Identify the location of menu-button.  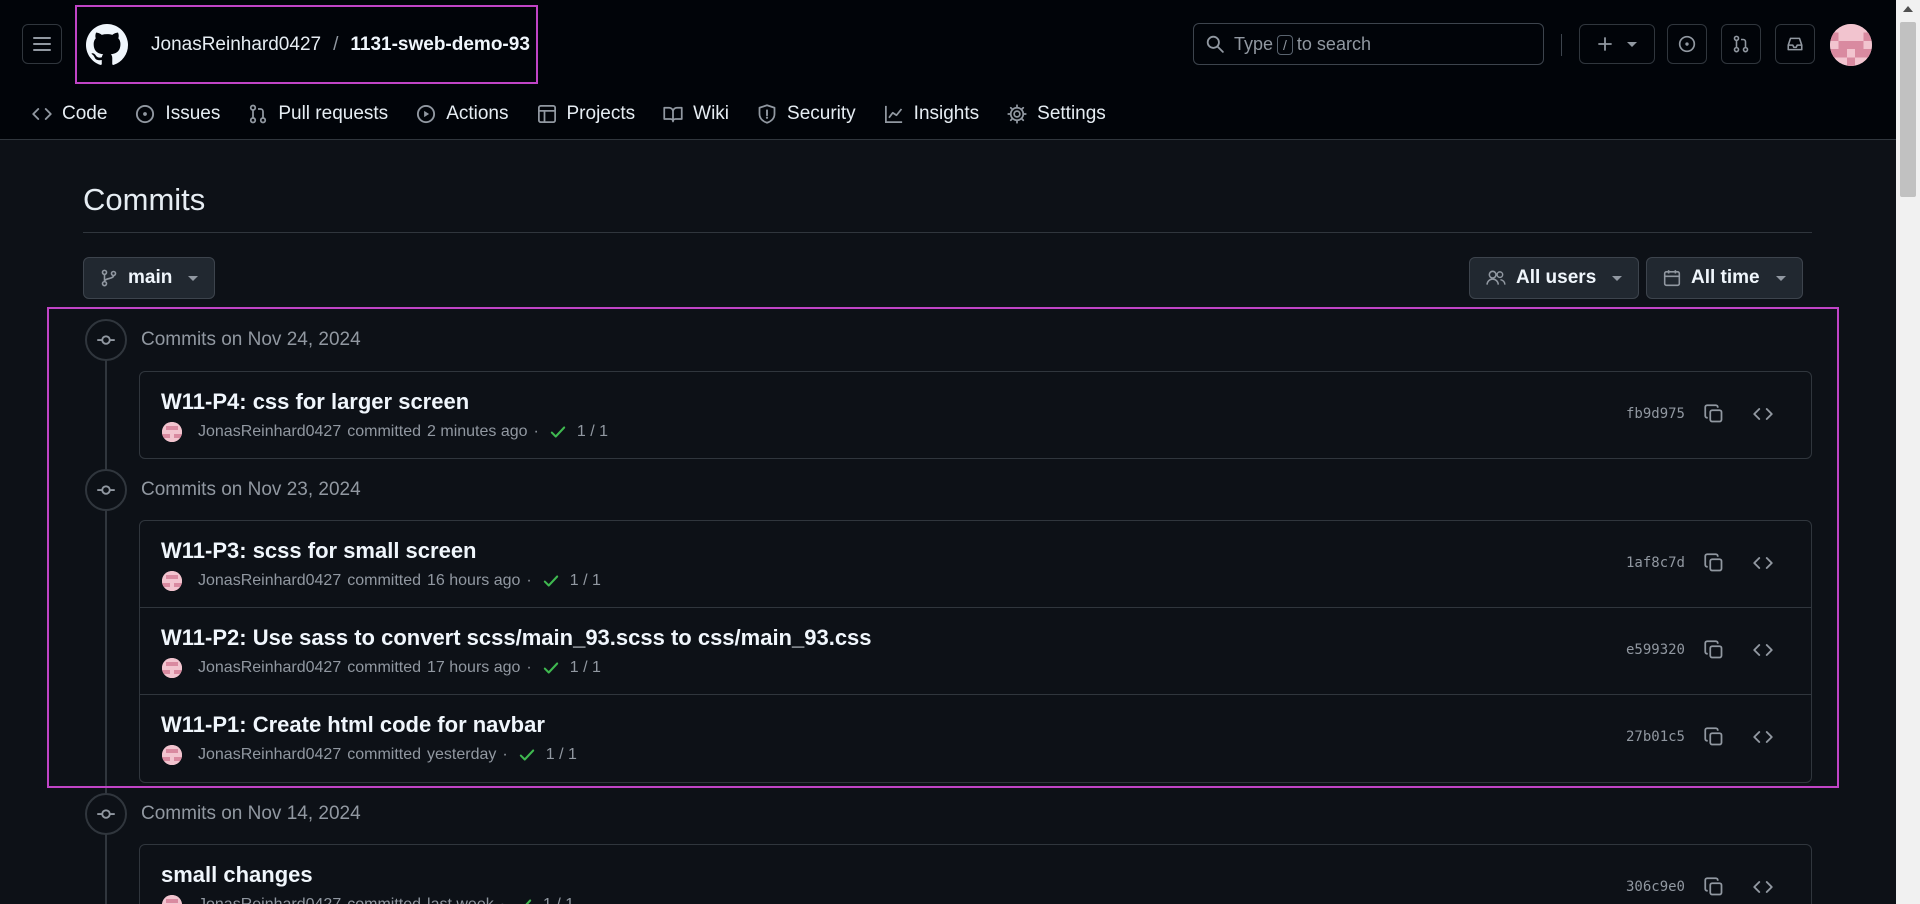
(42, 44).